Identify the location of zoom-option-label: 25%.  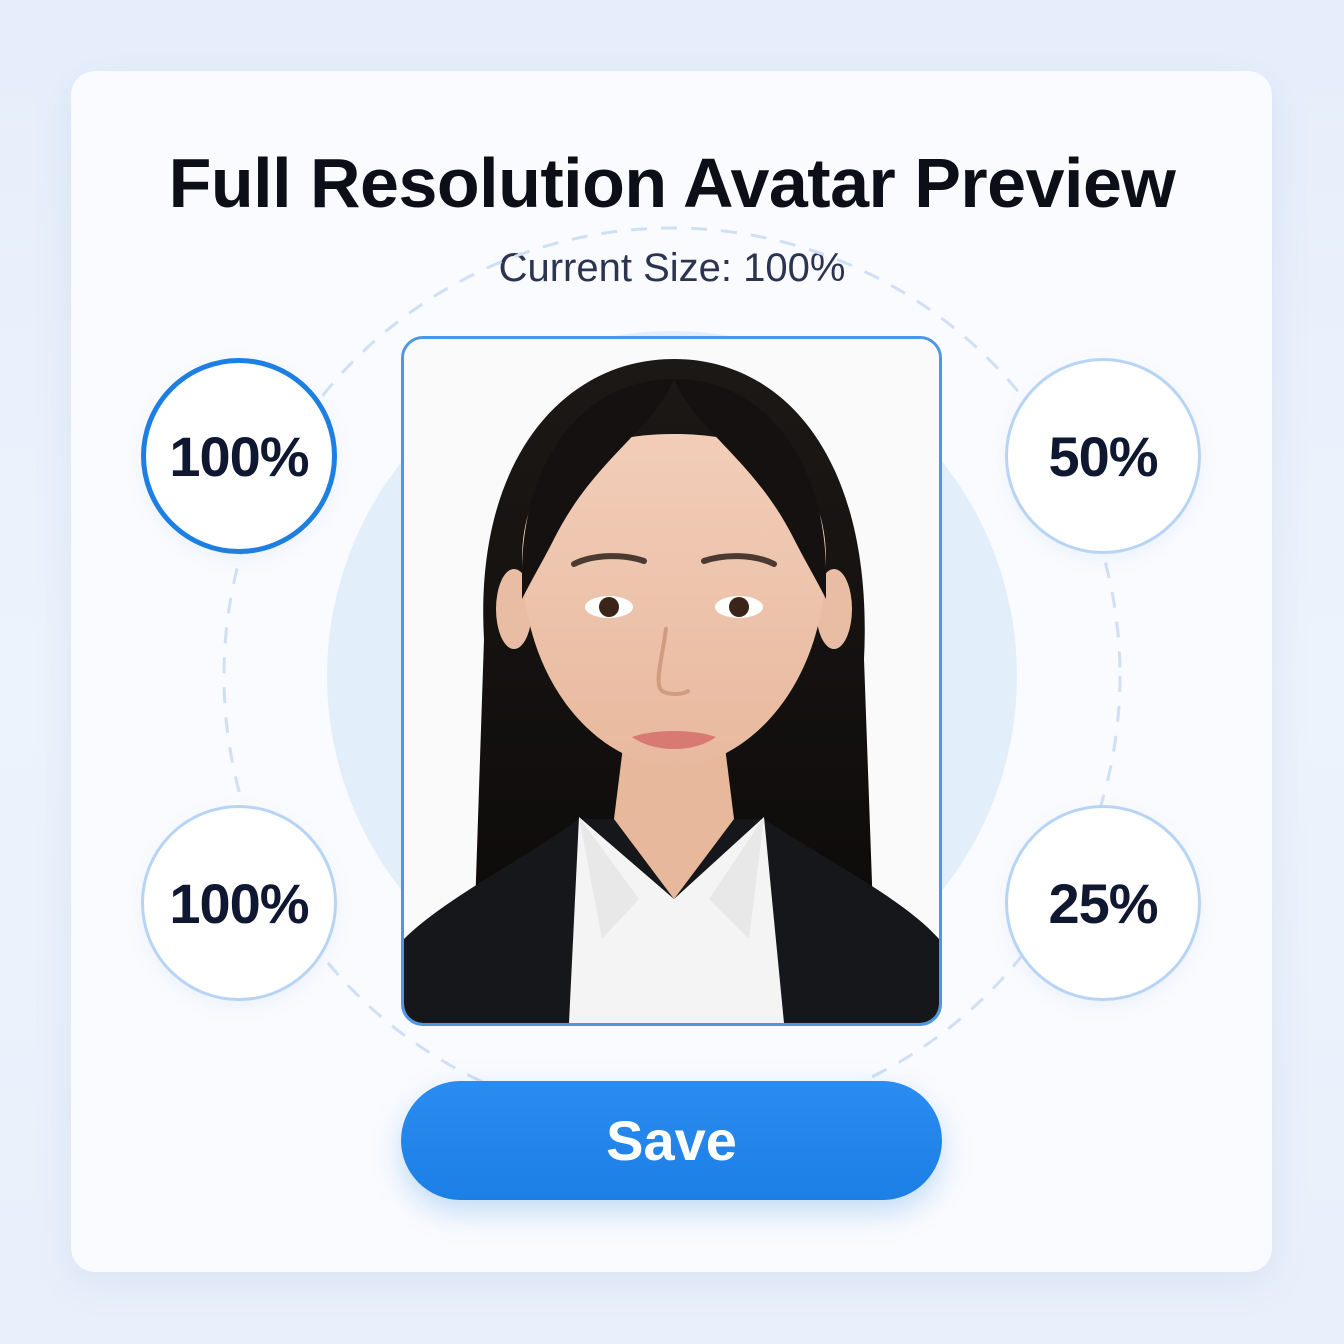
(1103, 903).